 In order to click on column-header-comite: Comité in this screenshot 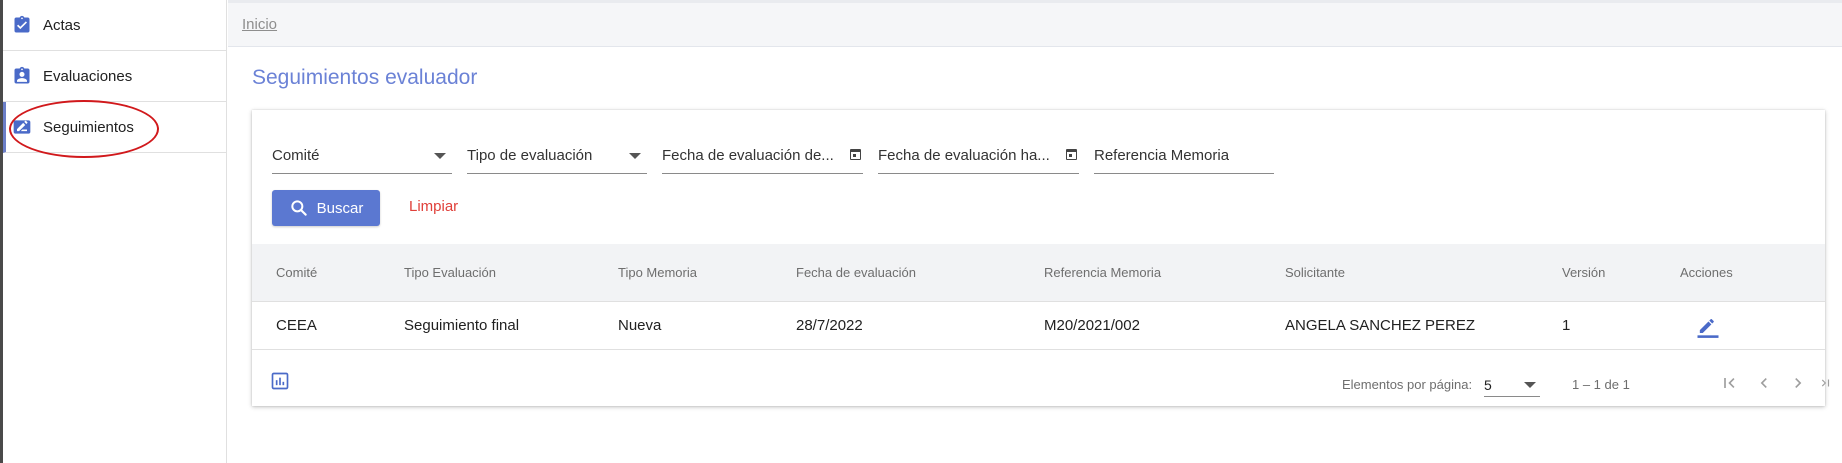, I will do `click(296, 272)`.